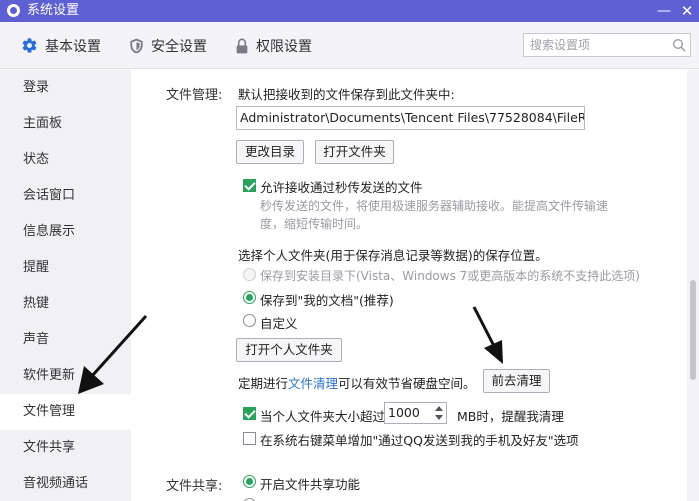 Image resolution: width=699 pixels, height=501 pixels. Describe the element at coordinates (65, 448) in the screenshot. I see `sidebar-item-file-sharing: 文件共享` at that location.